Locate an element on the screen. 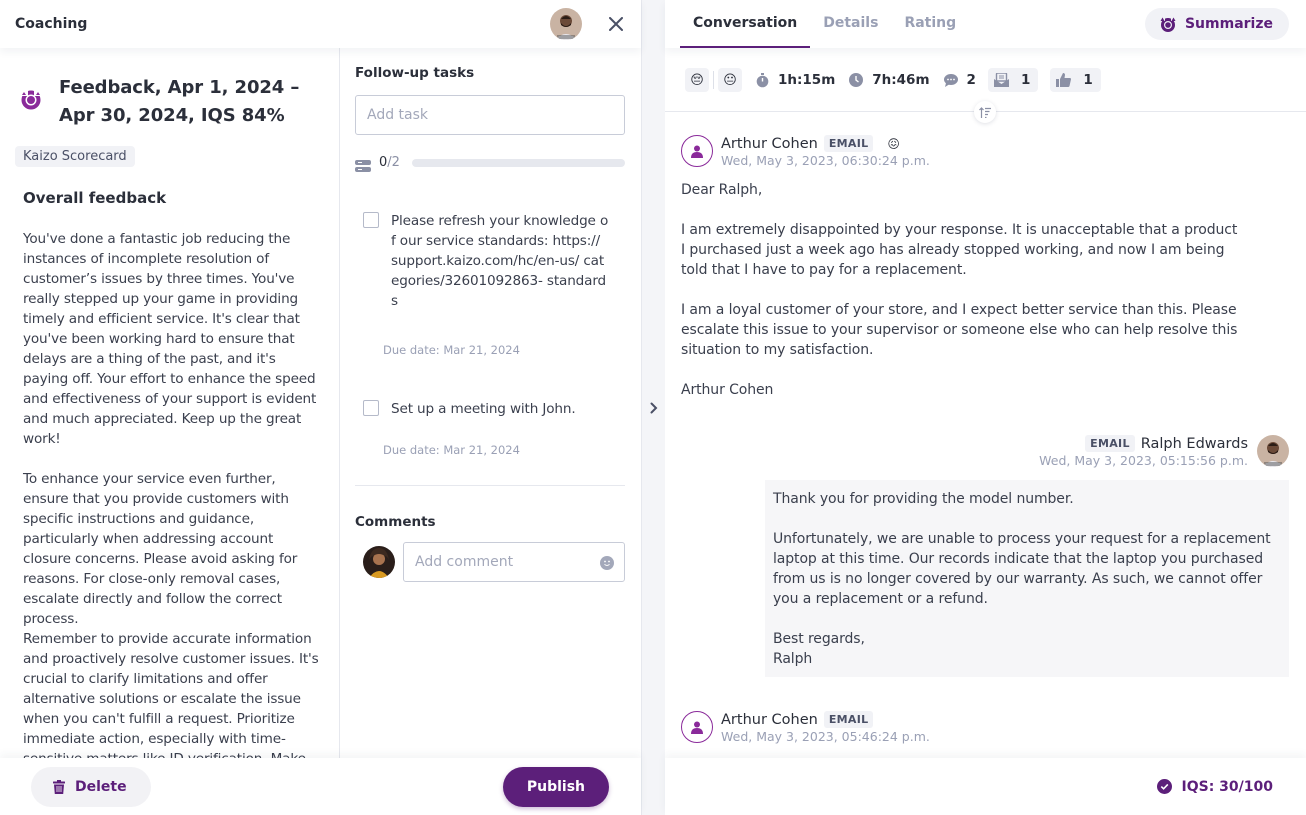 The width and height of the screenshot is (1306, 815). tasks-total-count: /2 is located at coordinates (393, 162).